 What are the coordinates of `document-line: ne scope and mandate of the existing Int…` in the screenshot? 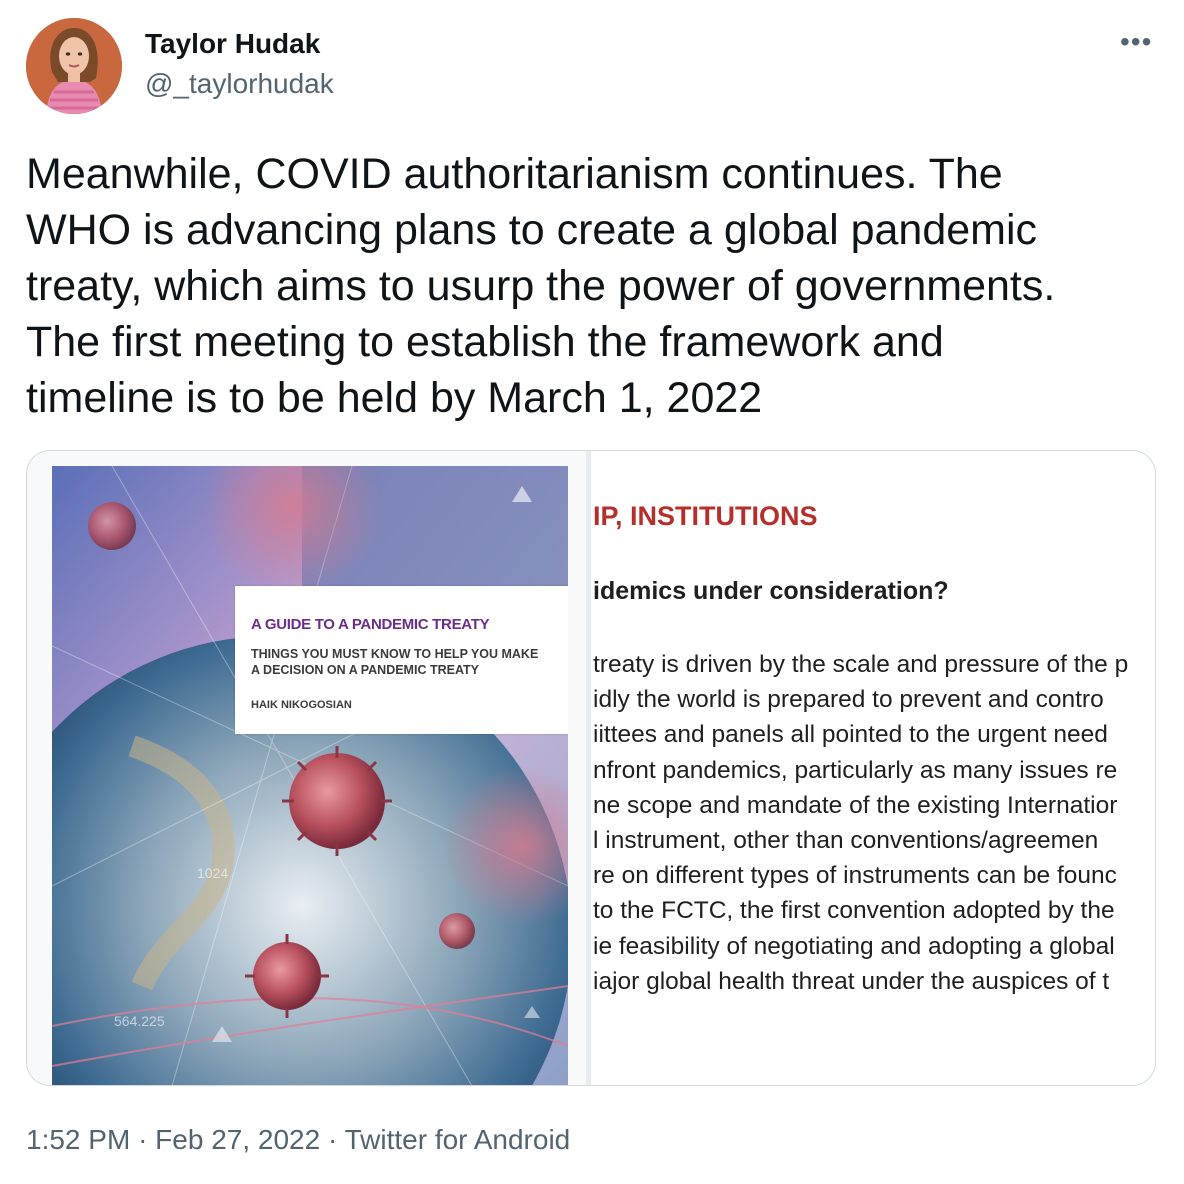 It's located at (855, 805).